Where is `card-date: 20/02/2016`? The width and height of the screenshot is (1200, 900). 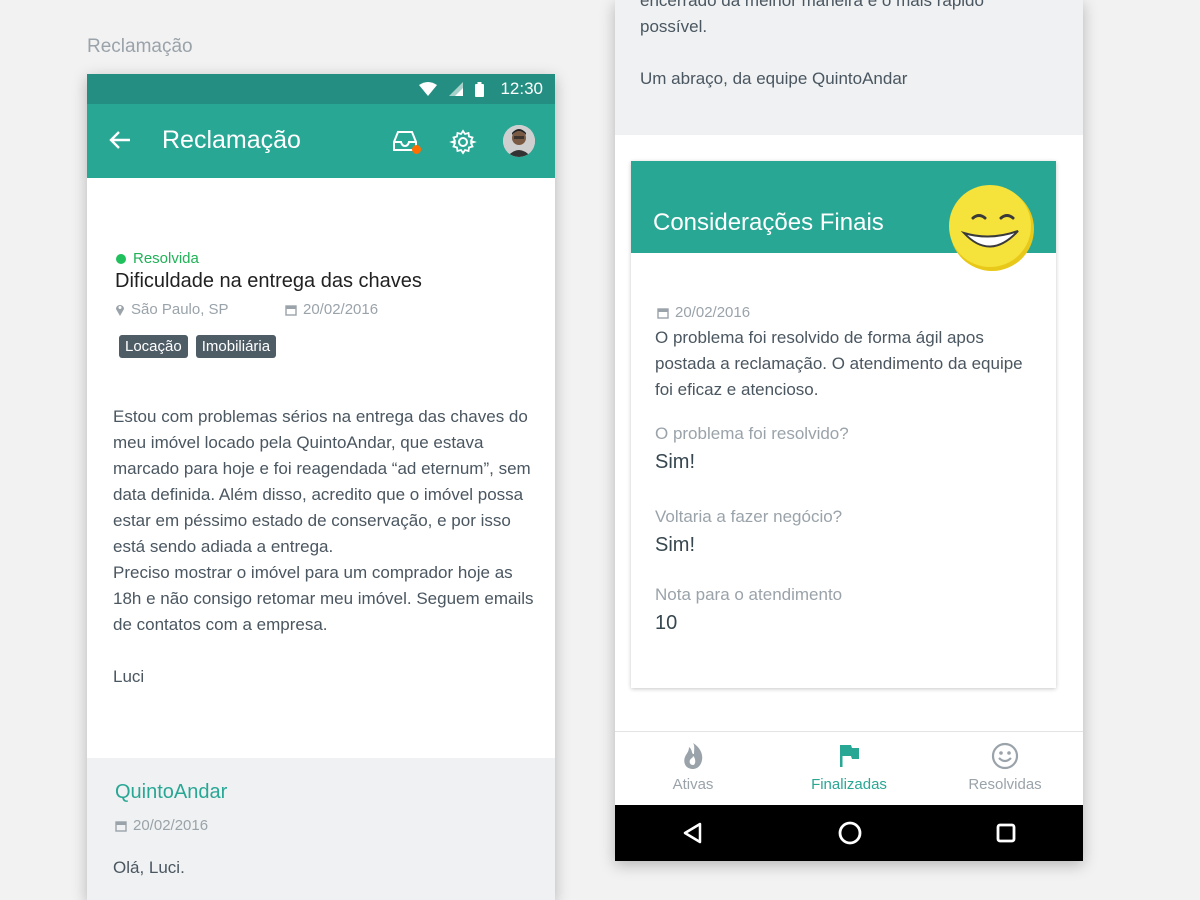 card-date: 20/02/2016 is located at coordinates (703, 312).